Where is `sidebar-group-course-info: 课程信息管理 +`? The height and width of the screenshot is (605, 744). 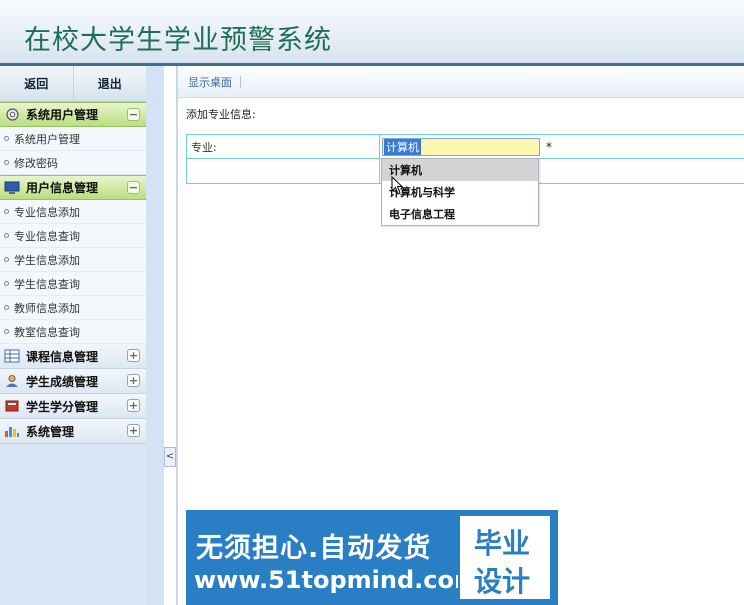 sidebar-group-course-info: 课程信息管理 + is located at coordinates (73, 356).